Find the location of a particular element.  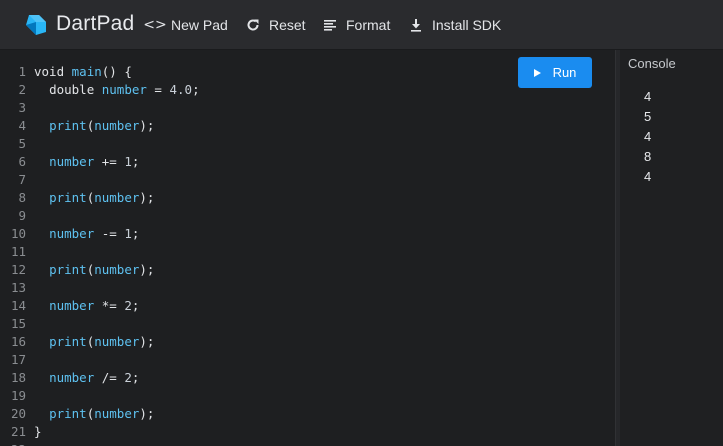

reset-button: Reset is located at coordinates (275, 25).